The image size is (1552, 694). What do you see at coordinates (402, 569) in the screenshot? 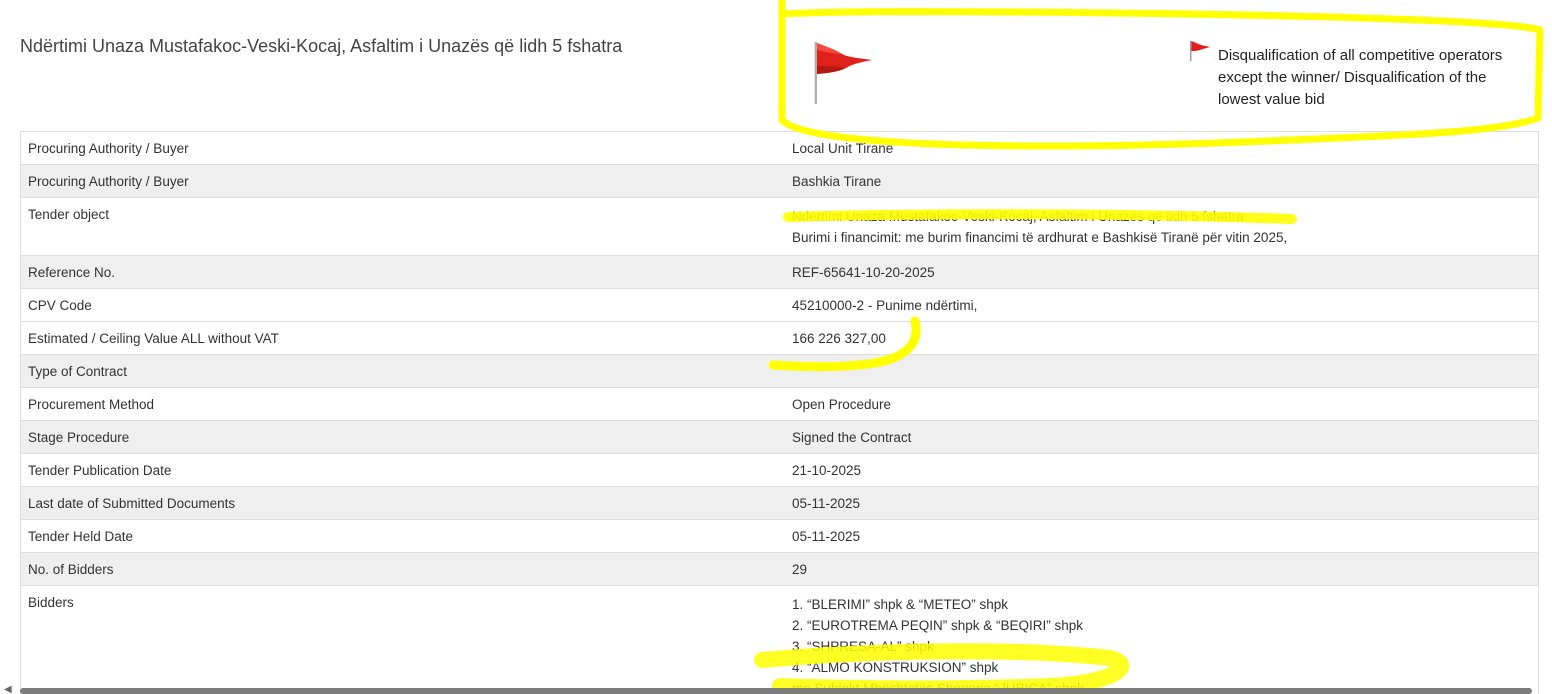
I see `row-label: No. of Bidders` at bounding box center [402, 569].